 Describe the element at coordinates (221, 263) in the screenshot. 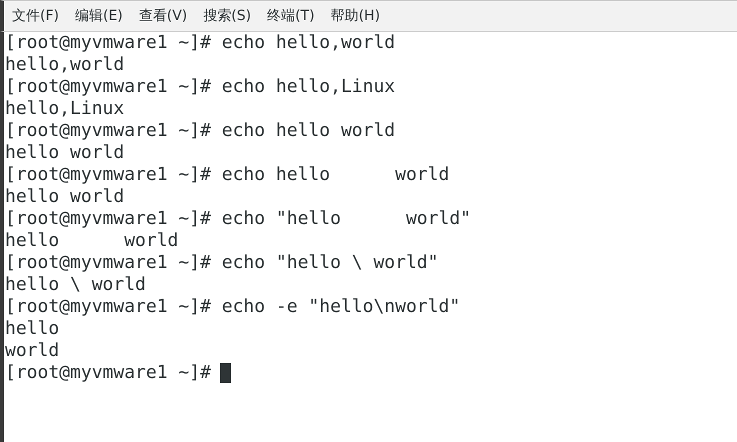

I see `terminal-line: [root@myvmware1 ~]# echo "hello \ world"` at that location.